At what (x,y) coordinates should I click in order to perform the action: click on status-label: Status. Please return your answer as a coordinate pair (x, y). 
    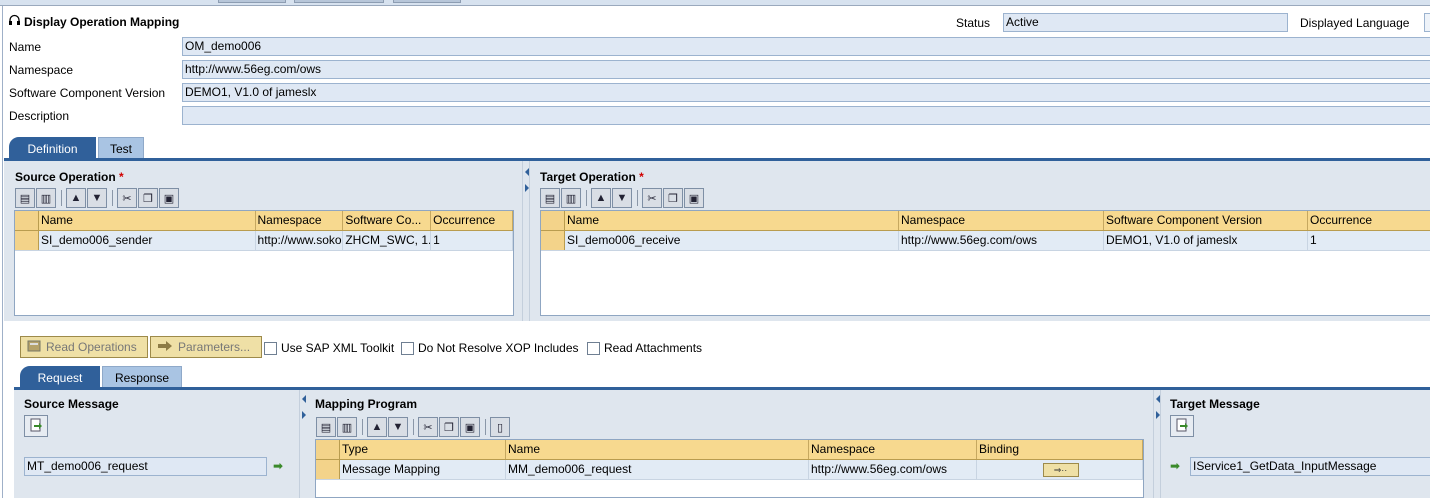
    Looking at the image, I should click on (973, 23).